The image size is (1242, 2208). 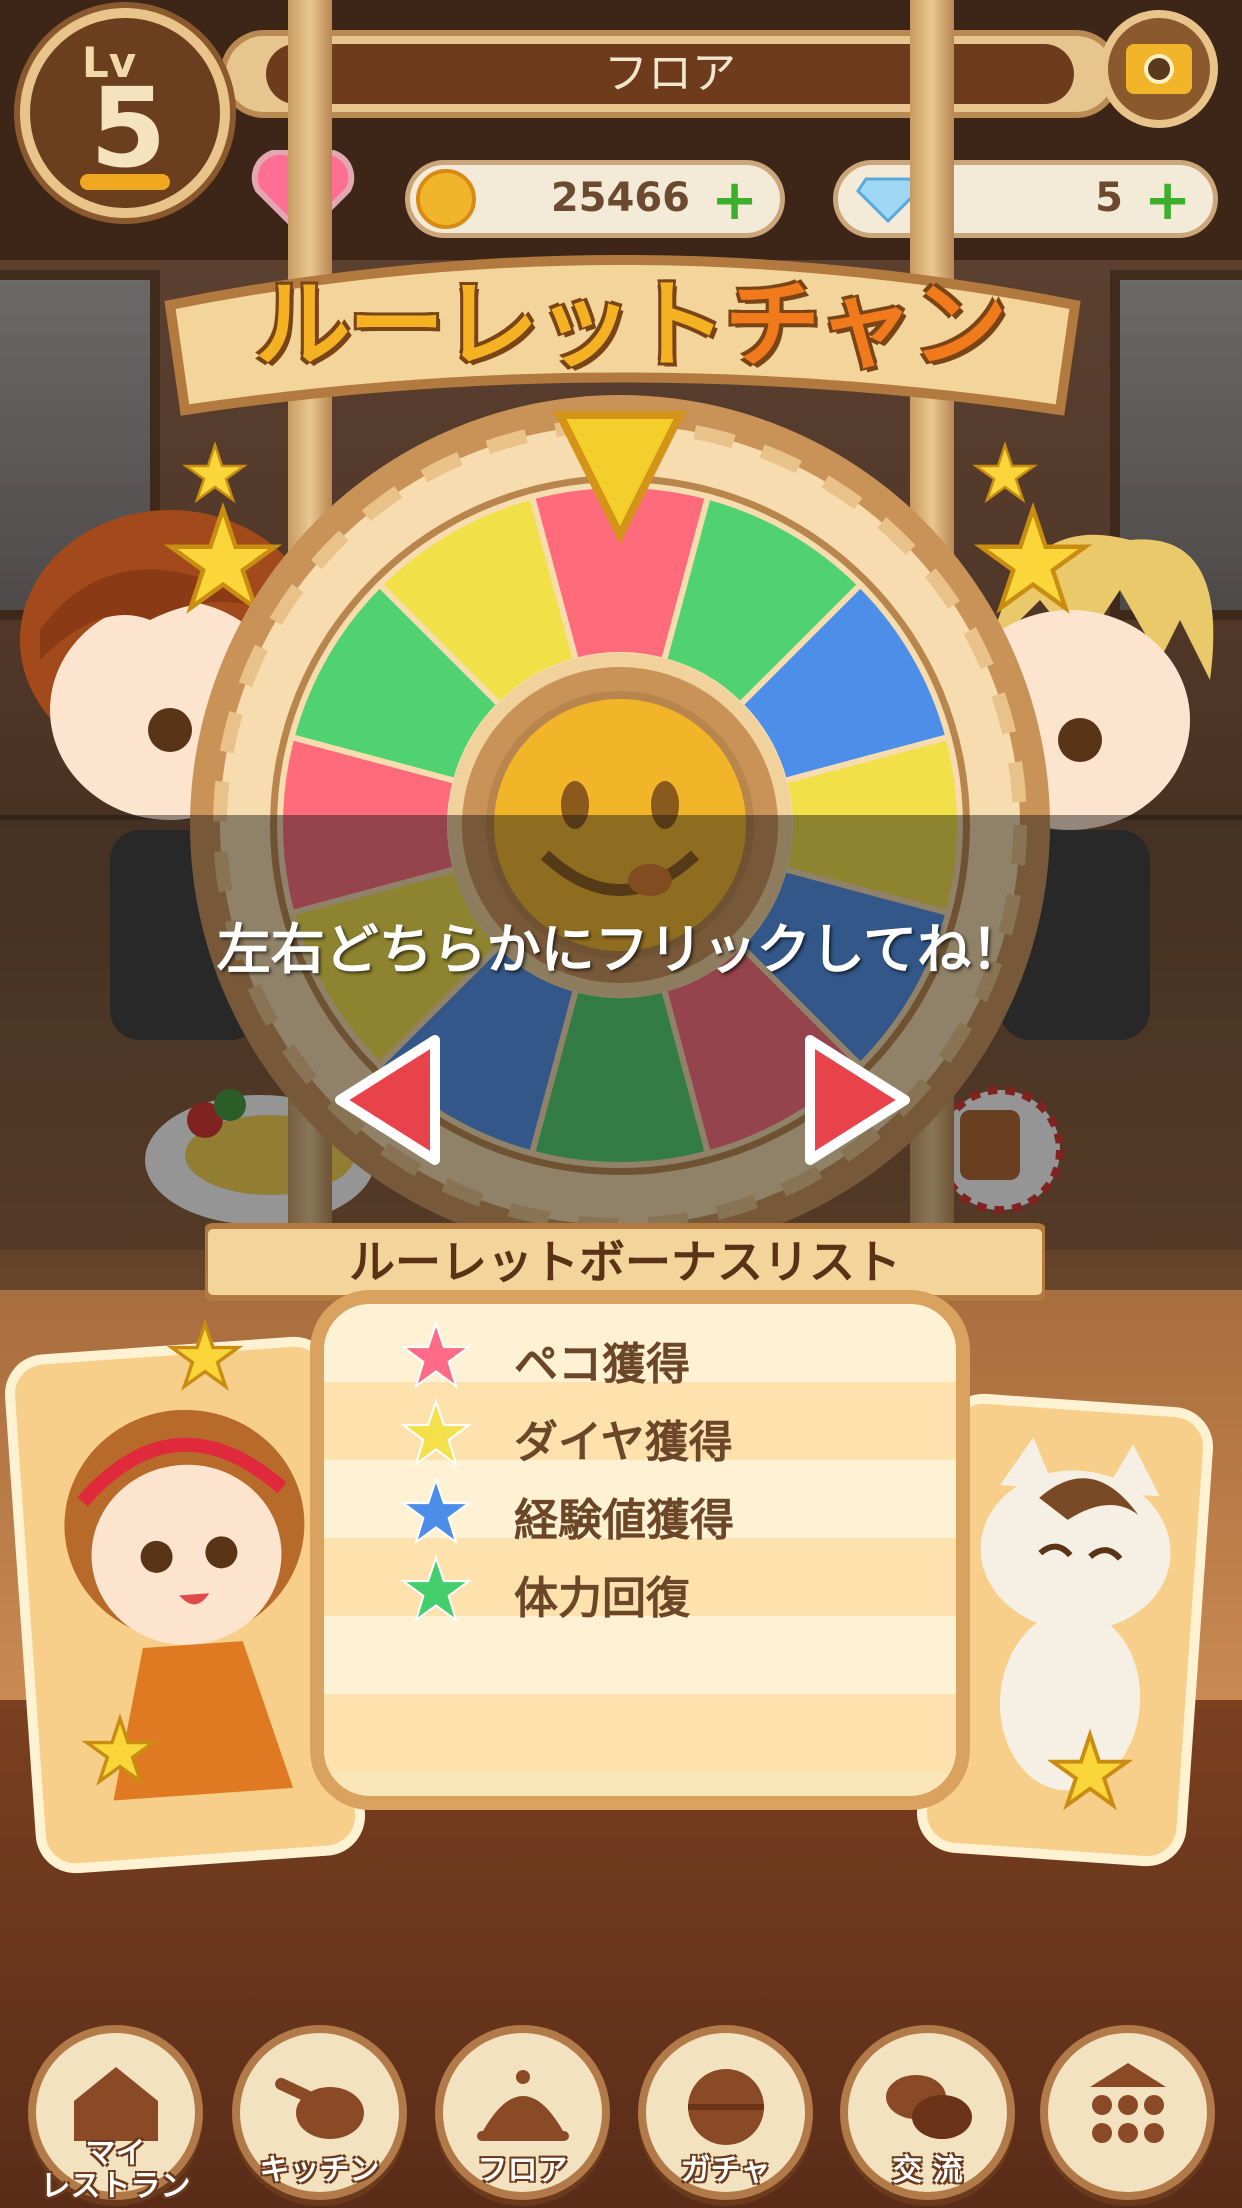 I want to click on nav-label: フロア, so click(x=522, y=2170).